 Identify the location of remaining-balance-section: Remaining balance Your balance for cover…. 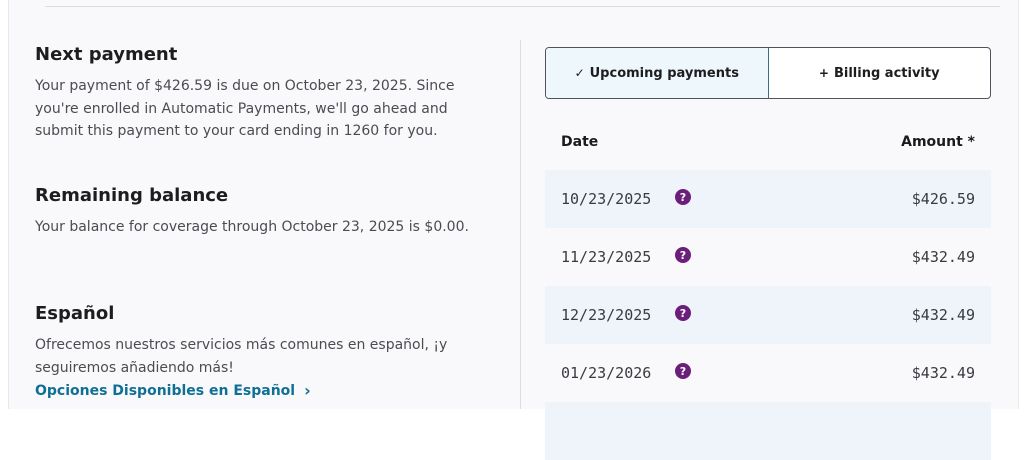
(257, 211).